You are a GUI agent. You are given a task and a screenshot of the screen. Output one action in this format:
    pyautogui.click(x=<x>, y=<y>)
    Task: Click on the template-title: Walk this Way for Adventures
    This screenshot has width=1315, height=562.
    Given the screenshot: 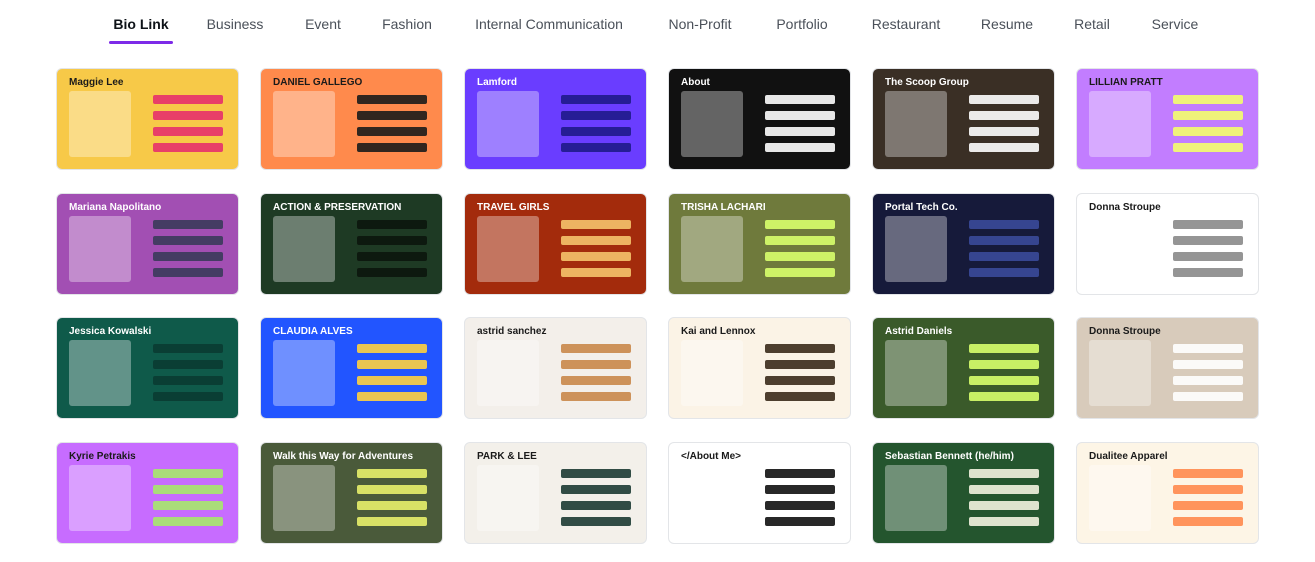 What is the action you would take?
    pyautogui.click(x=343, y=456)
    